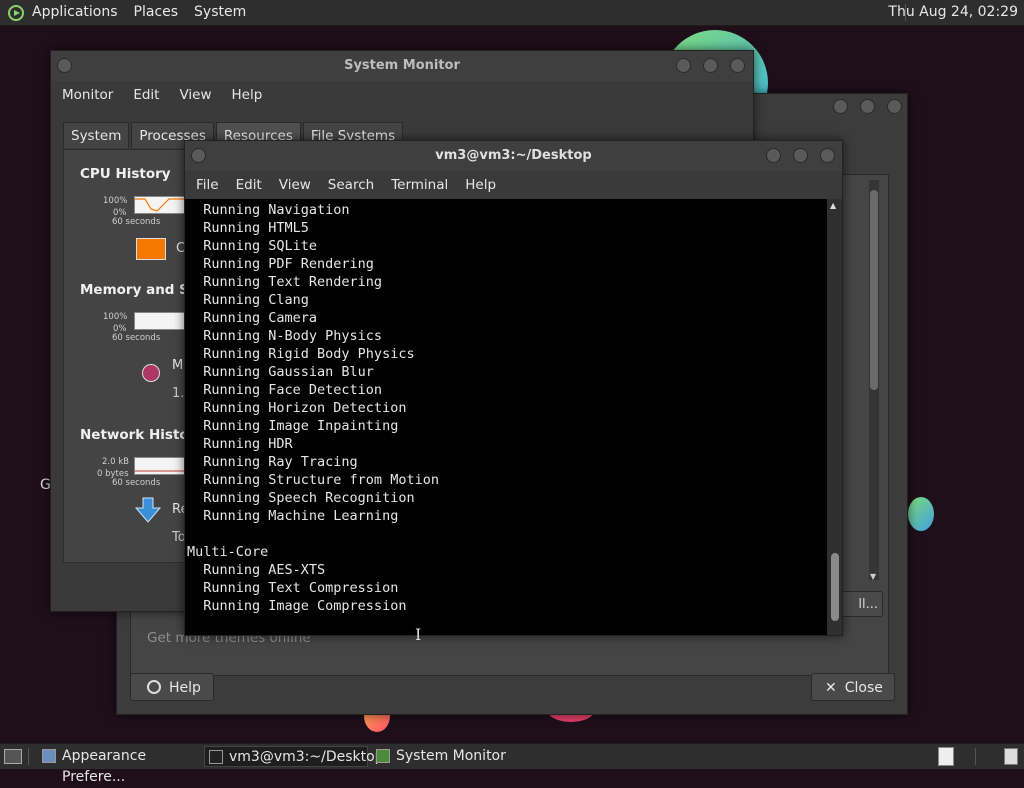 Image resolution: width=1024 pixels, height=788 pixels. I want to click on scroll-up-arrow-icon: ▲, so click(833, 205).